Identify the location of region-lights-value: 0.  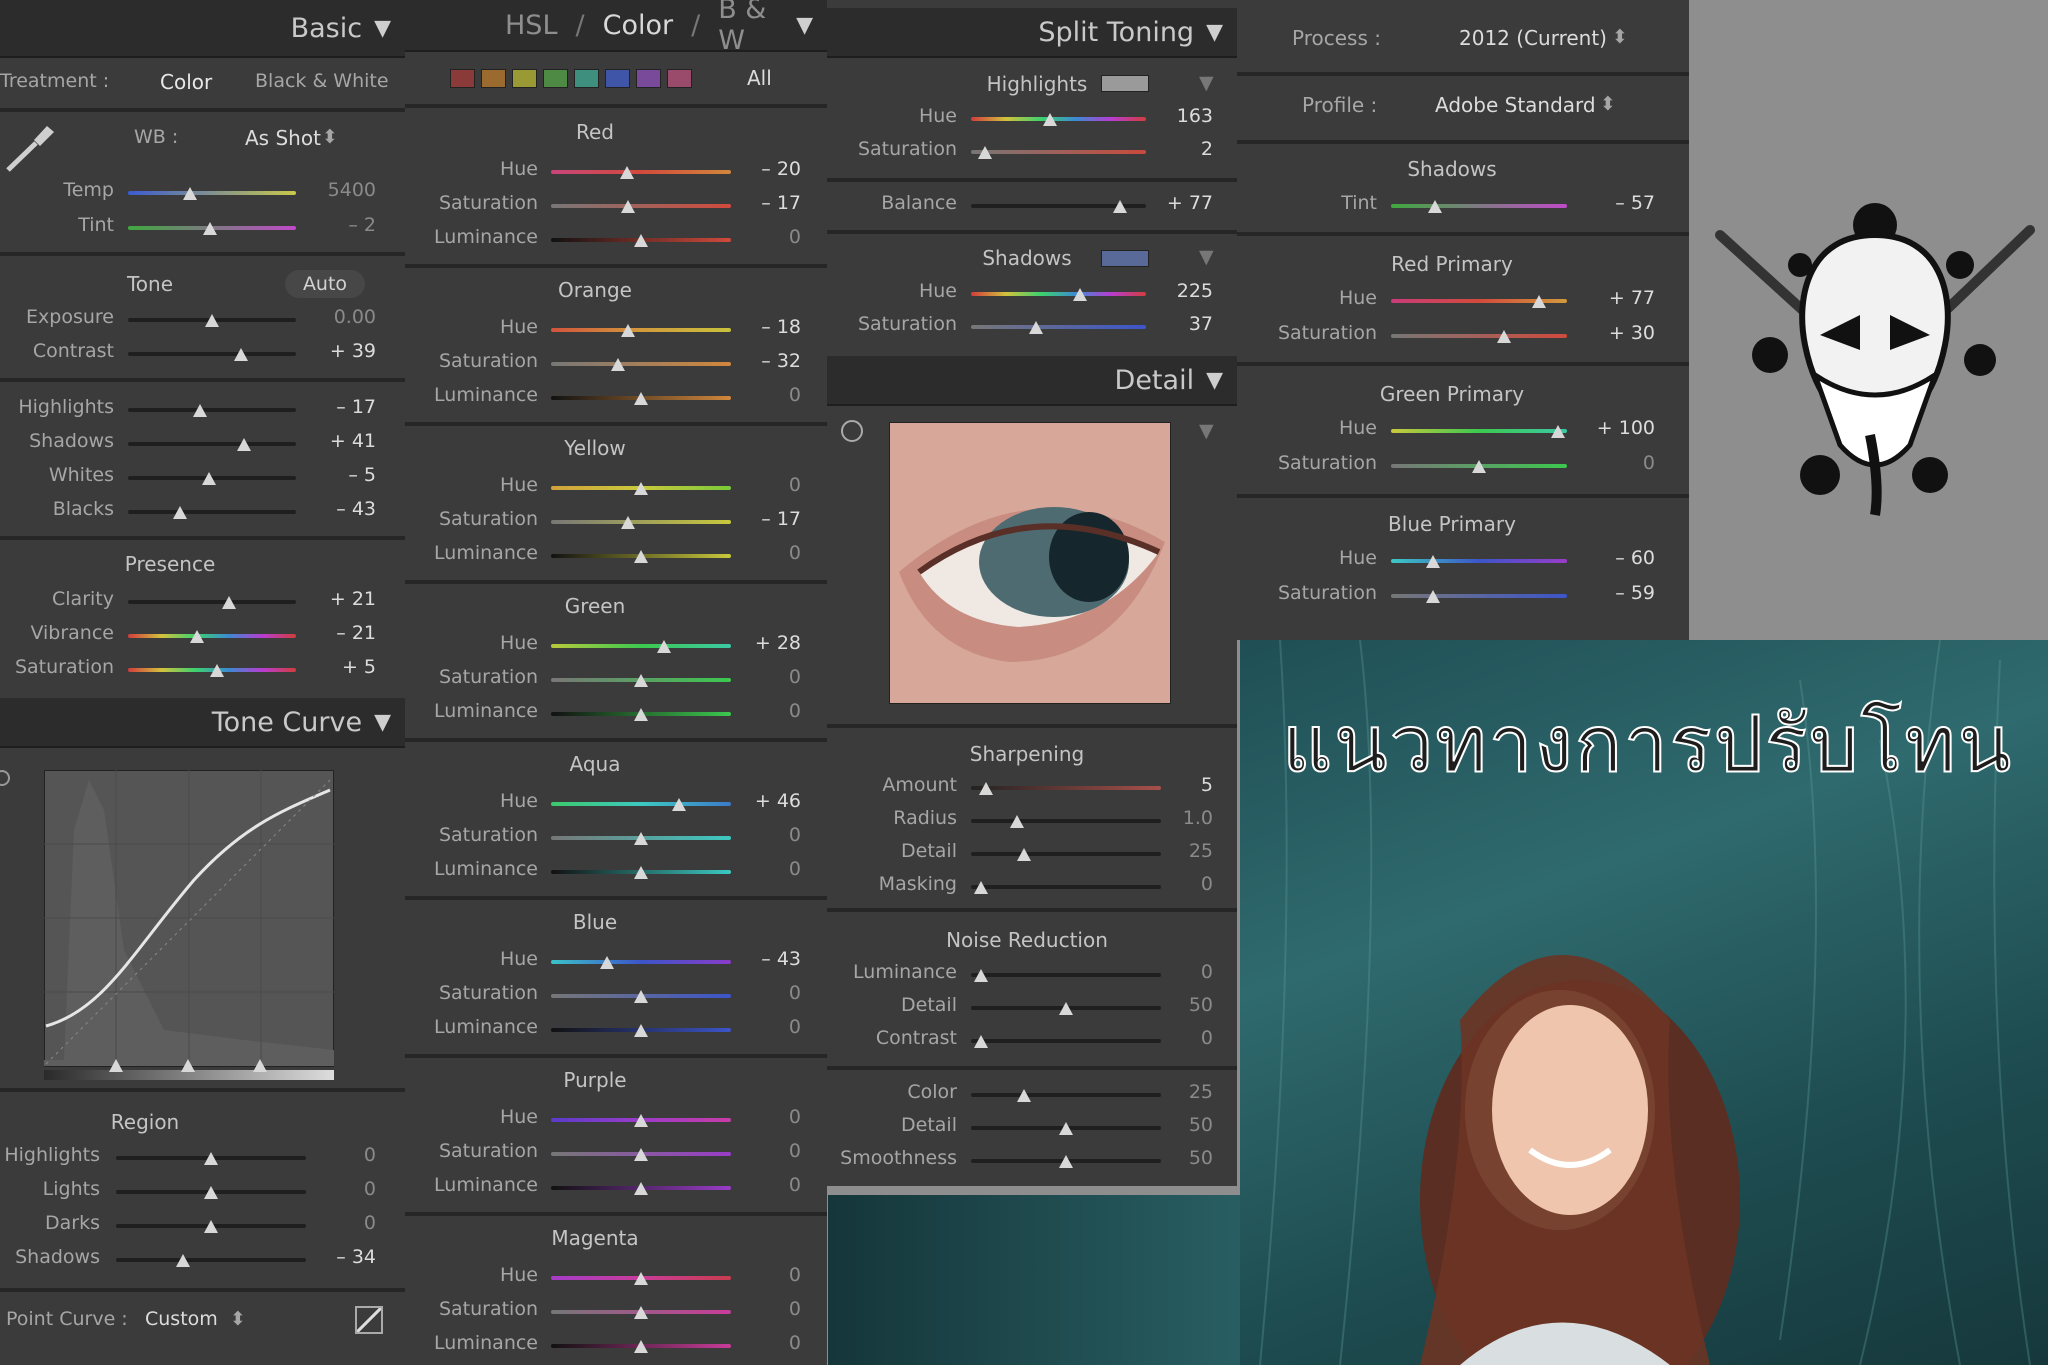
(188, 1189).